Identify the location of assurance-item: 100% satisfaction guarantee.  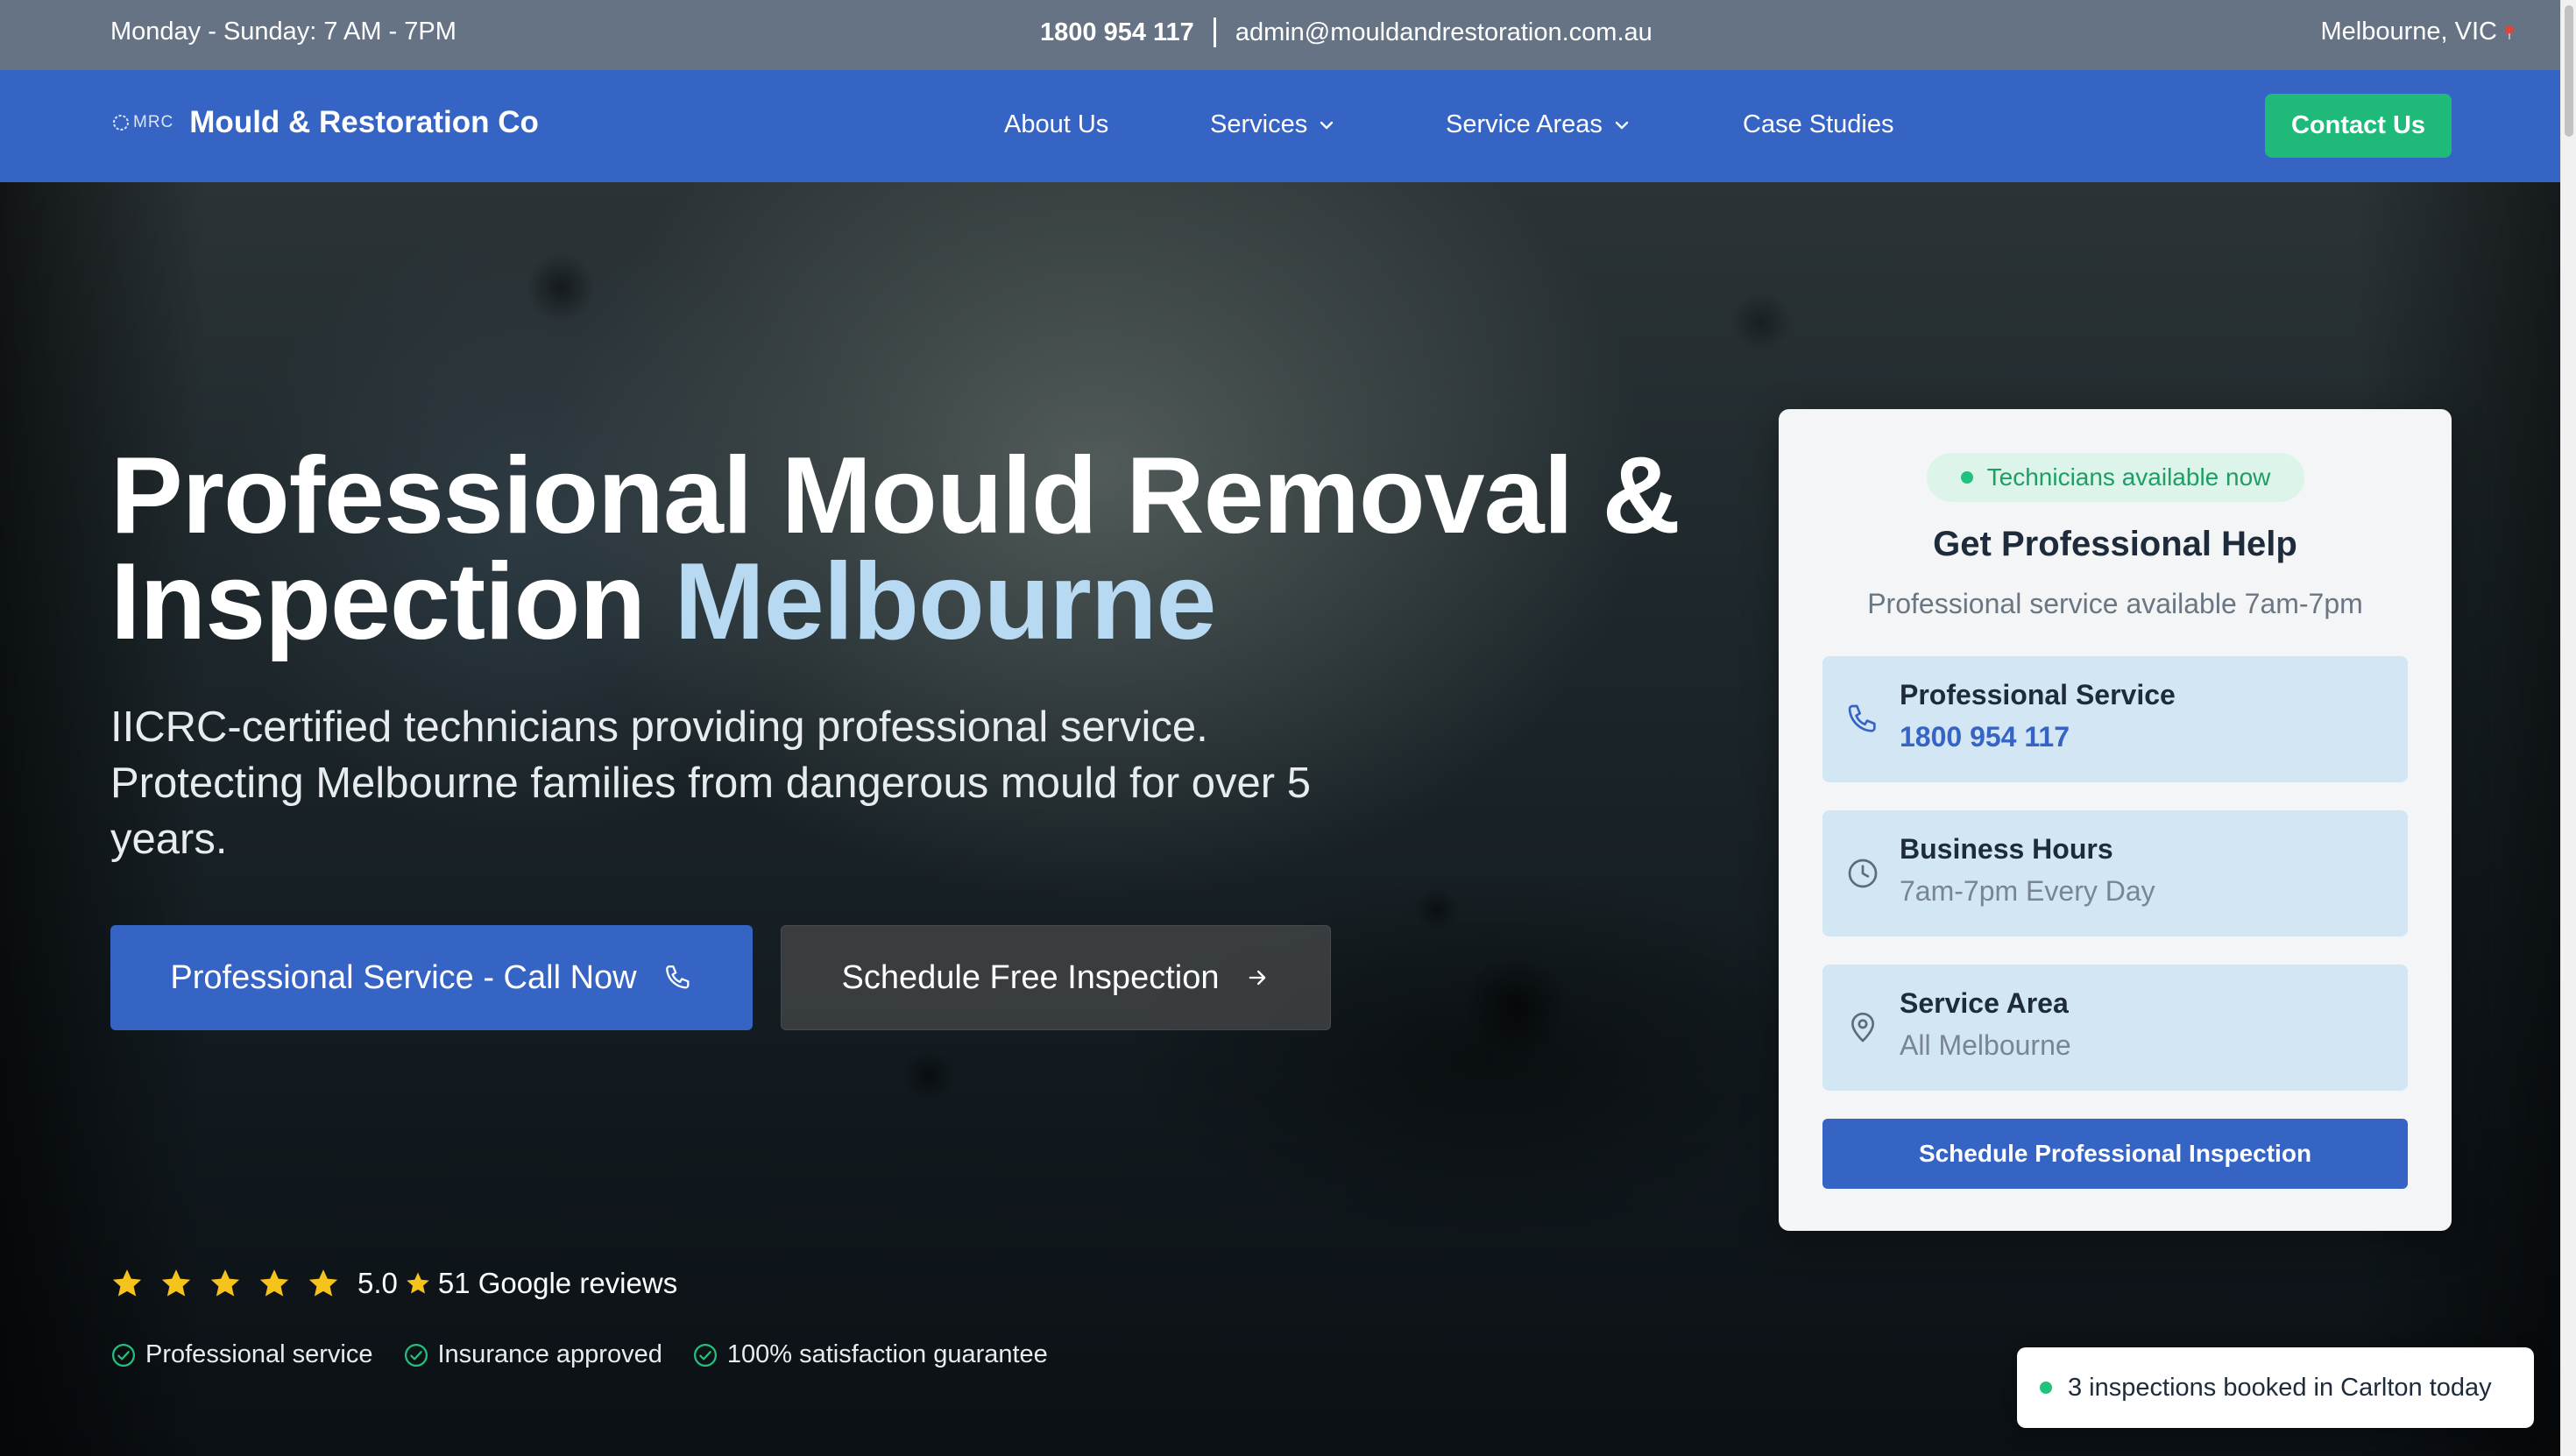
(870, 1354).